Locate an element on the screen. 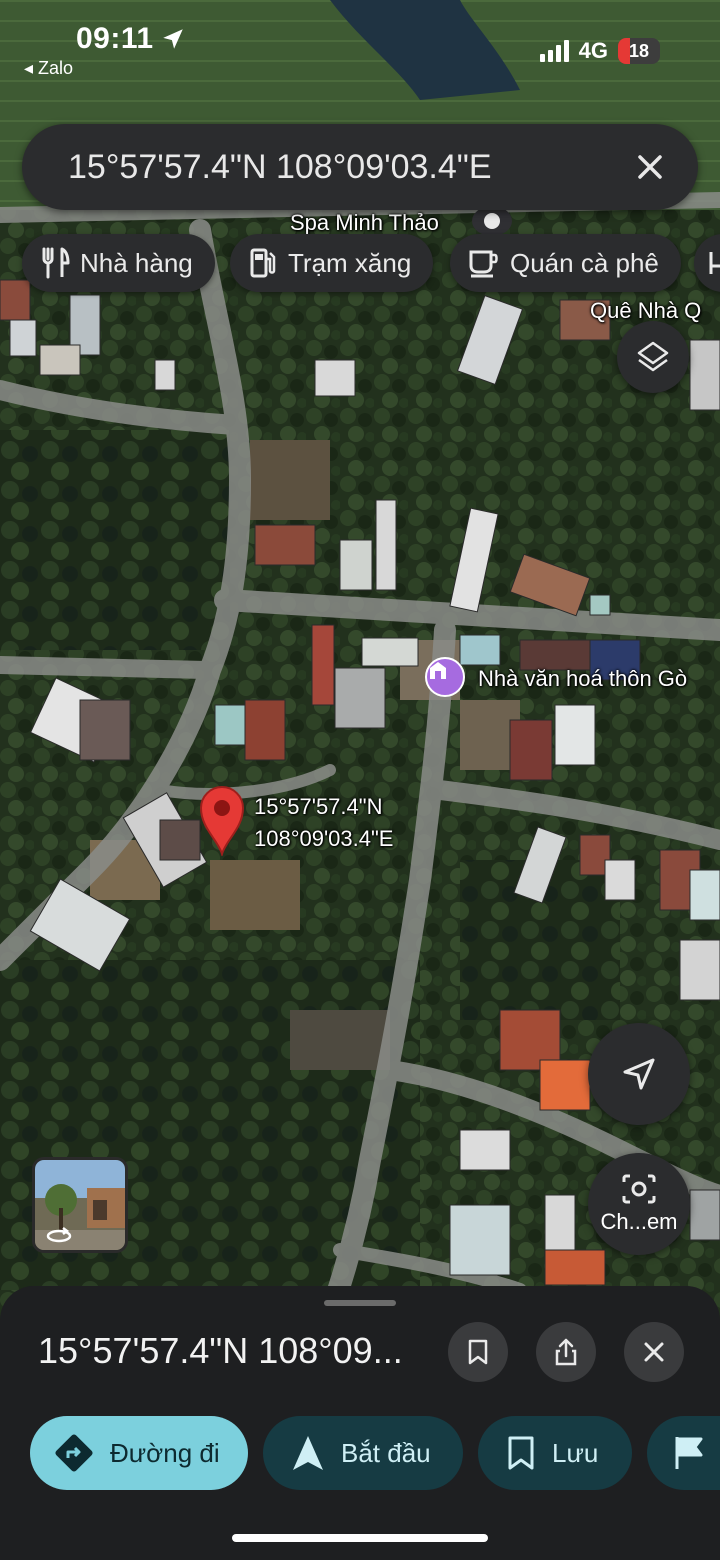 The height and width of the screenshot is (1560, 720). poi-label-spa: Spa Minh Thảo is located at coordinates (364, 223).